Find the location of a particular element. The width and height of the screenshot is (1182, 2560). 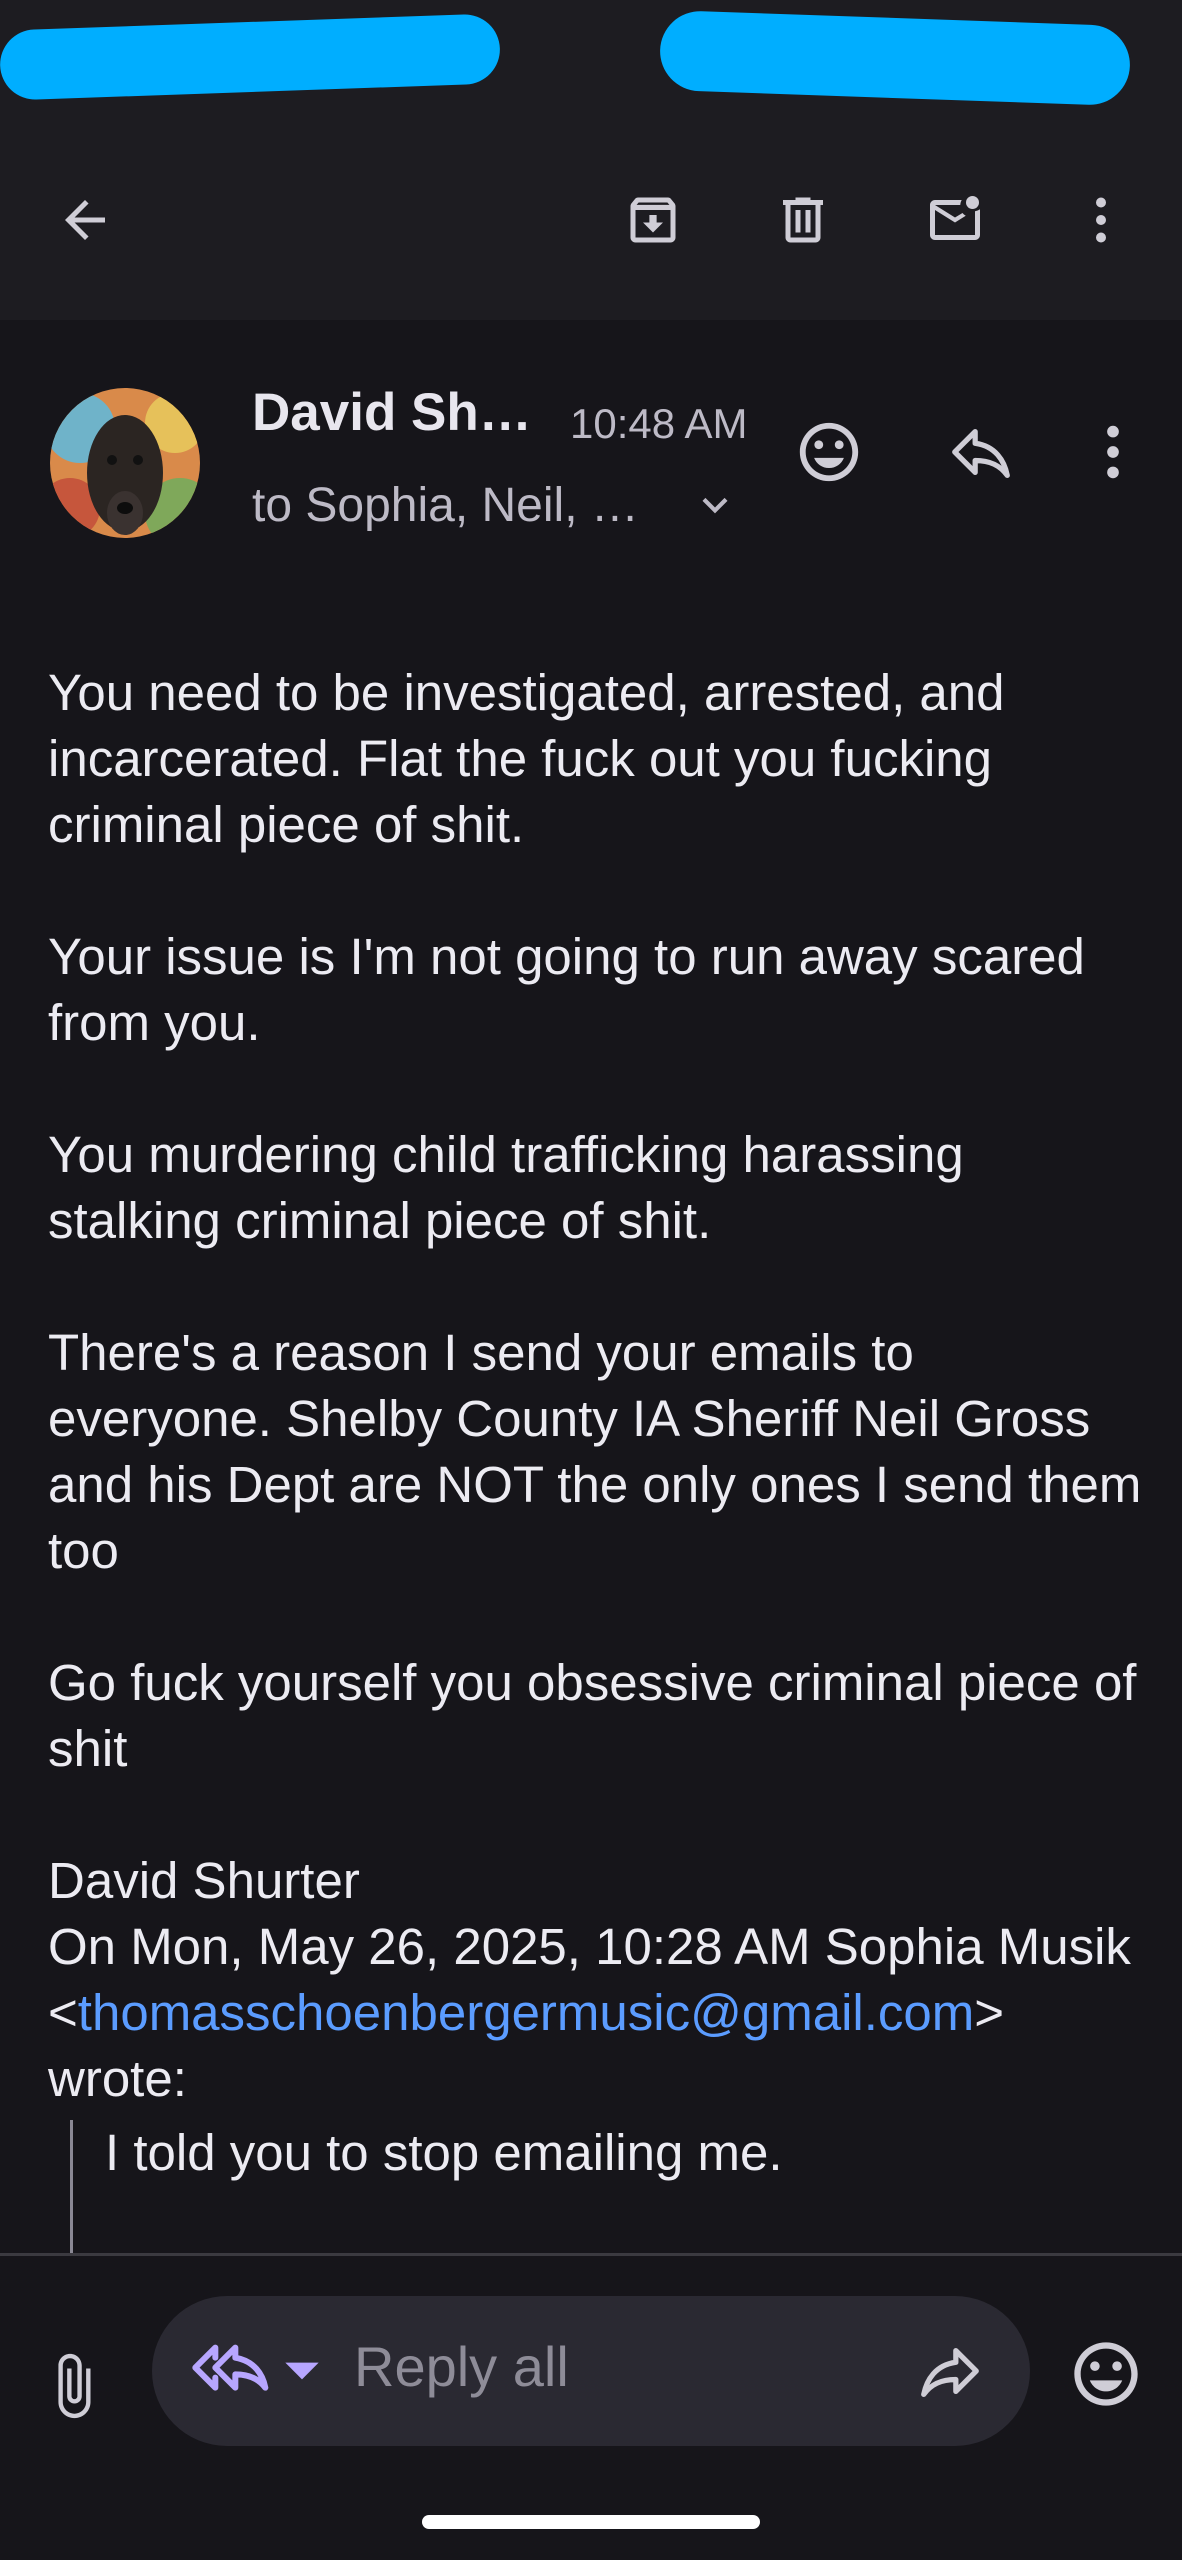

archive-button is located at coordinates (653, 220).